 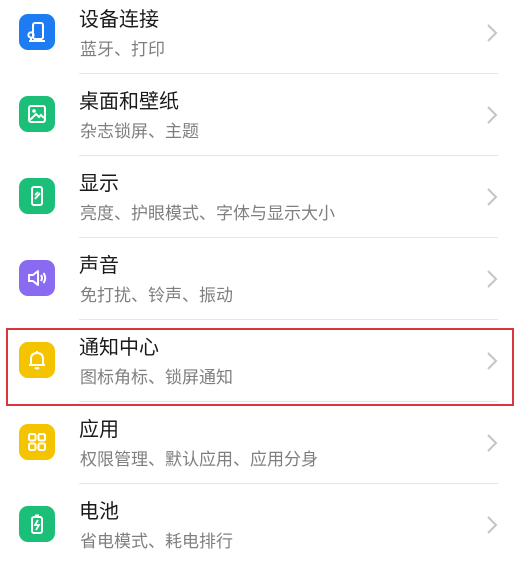 What do you see at coordinates (37, 32) in the screenshot?
I see `device-connect-icon` at bounding box center [37, 32].